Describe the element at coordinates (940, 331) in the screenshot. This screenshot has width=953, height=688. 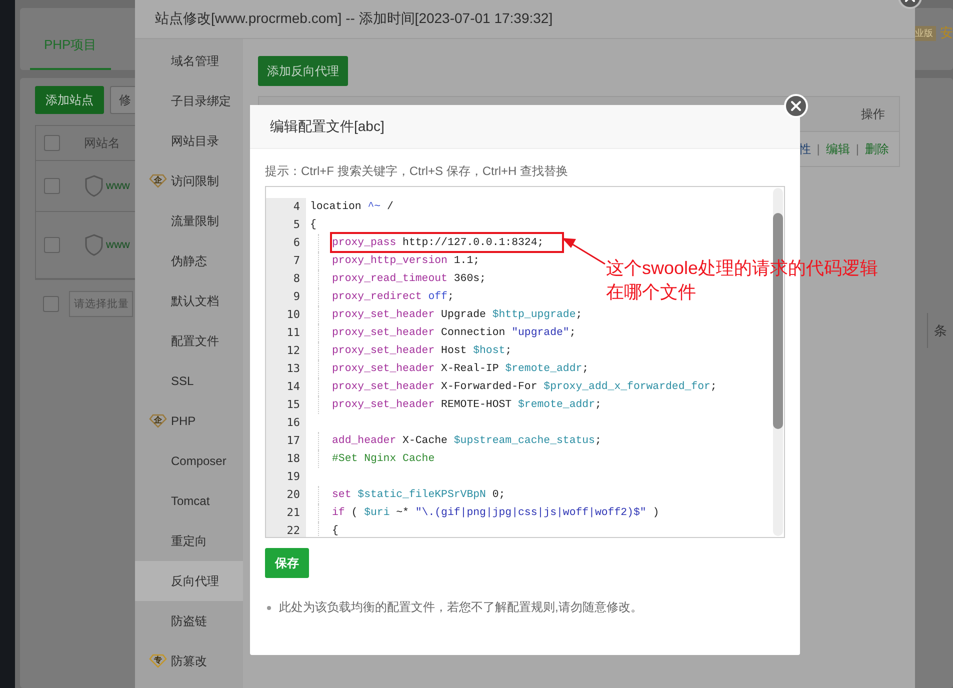
I see `pager-text: 条` at that location.